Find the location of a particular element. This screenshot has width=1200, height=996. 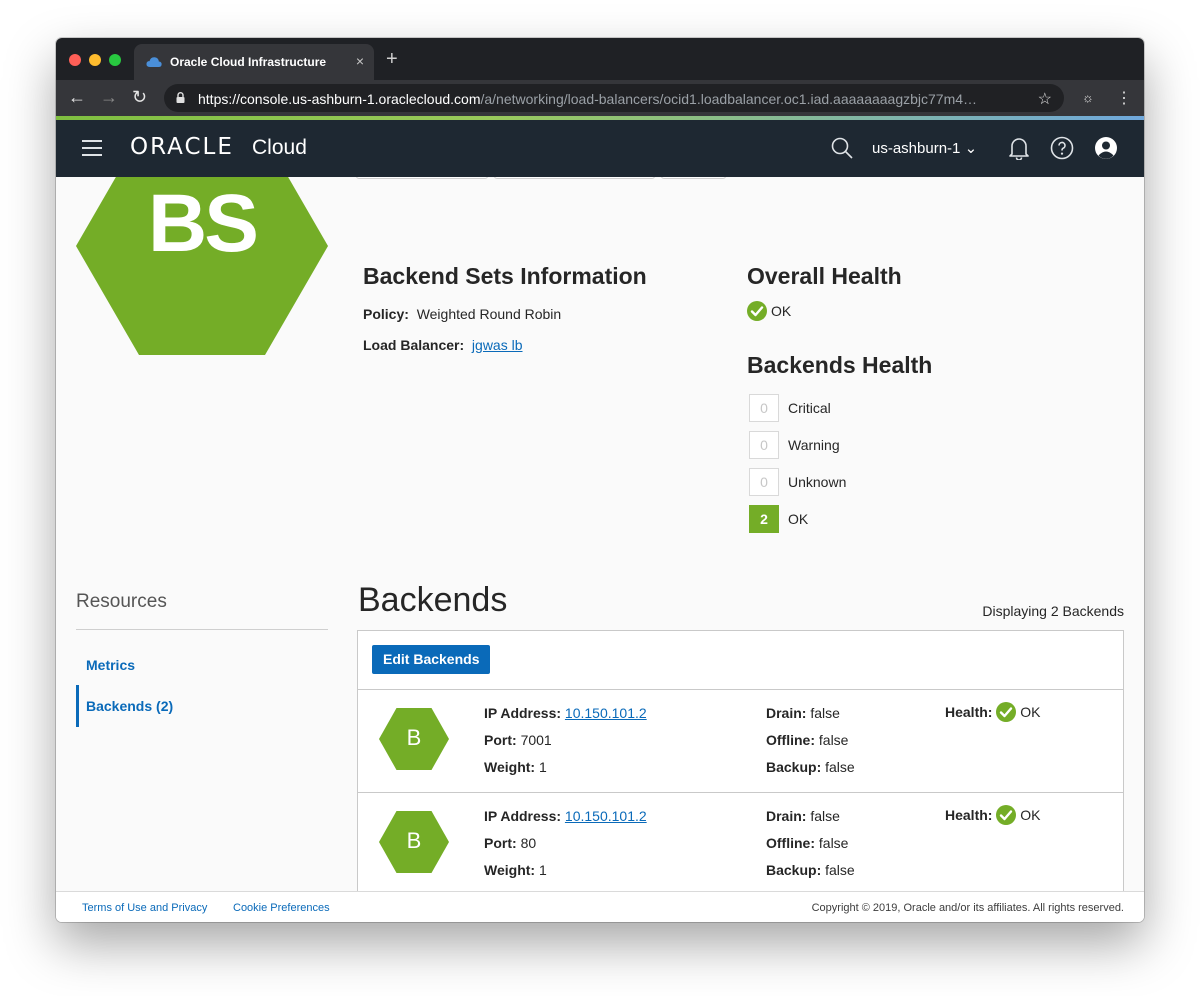

backend-set-badge: BS is located at coordinates (202, 266).